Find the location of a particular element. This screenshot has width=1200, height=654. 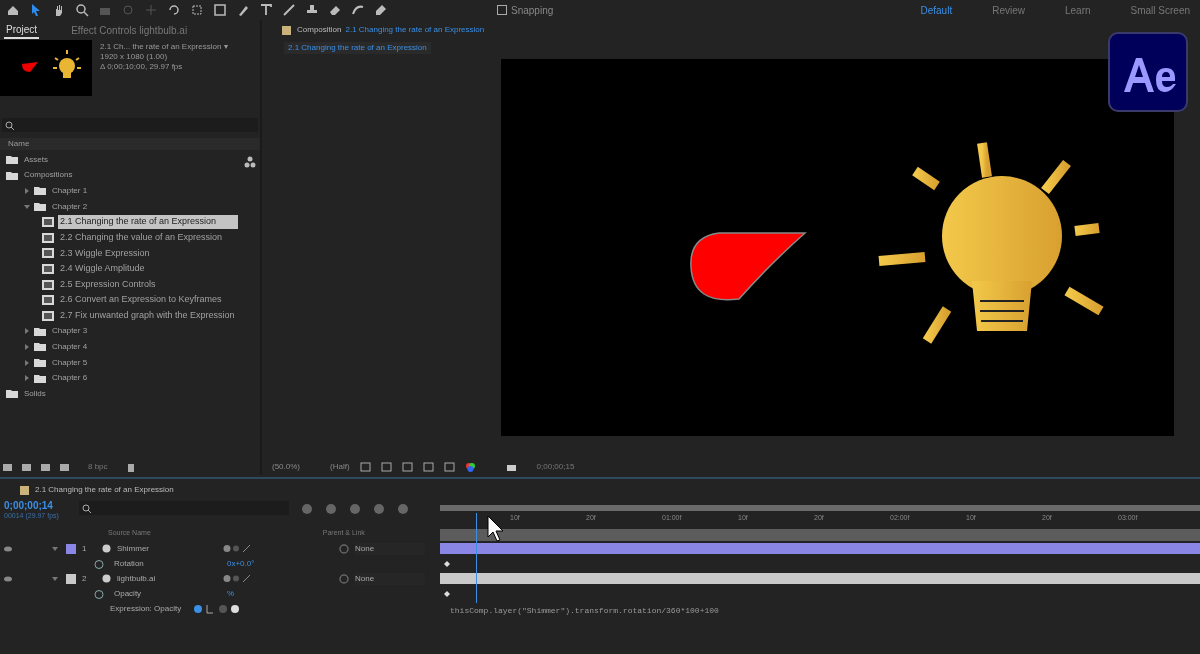

composition-tab-name: 2.1 Changing the rate of an Expression is located at coordinates (415, 30).